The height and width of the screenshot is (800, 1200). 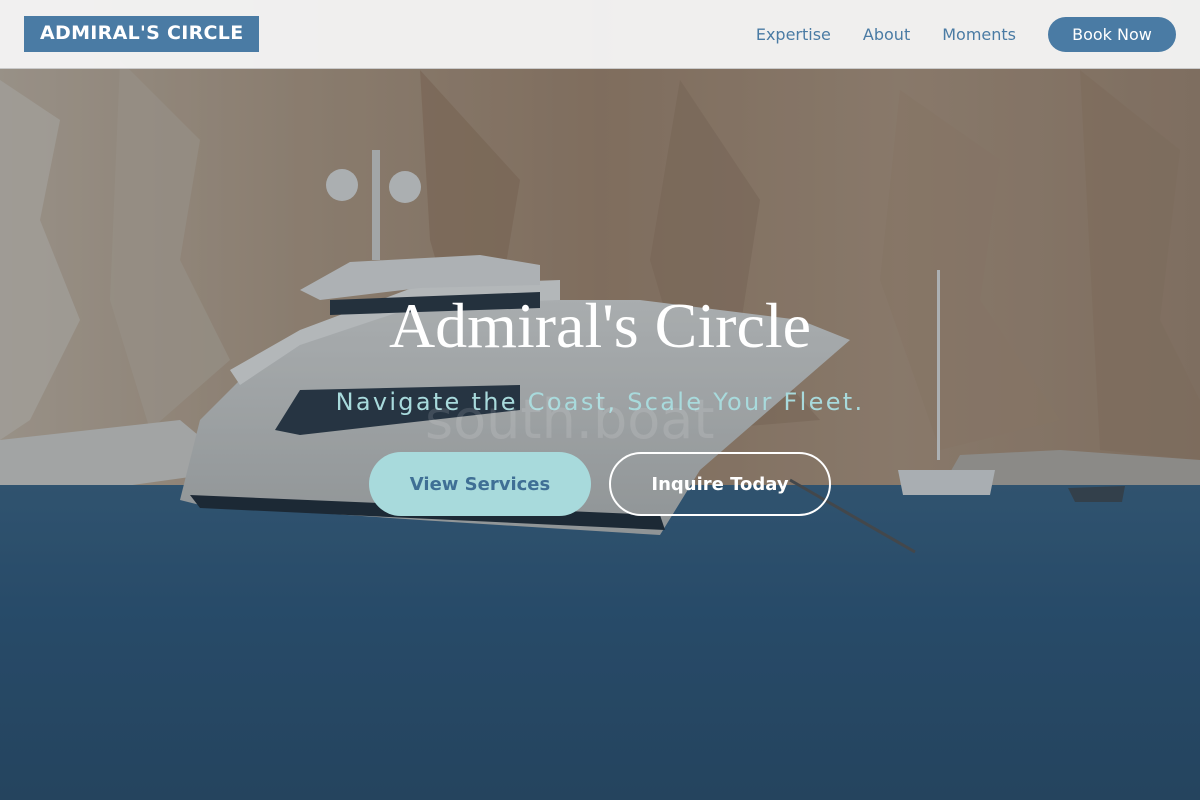 I want to click on inquire-today-button: Inquire Today, so click(x=720, y=484).